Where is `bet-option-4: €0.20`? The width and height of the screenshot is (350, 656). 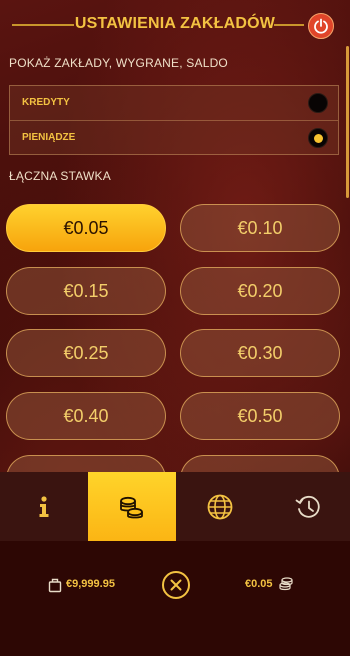
bet-option-4: €0.20 is located at coordinates (260, 291).